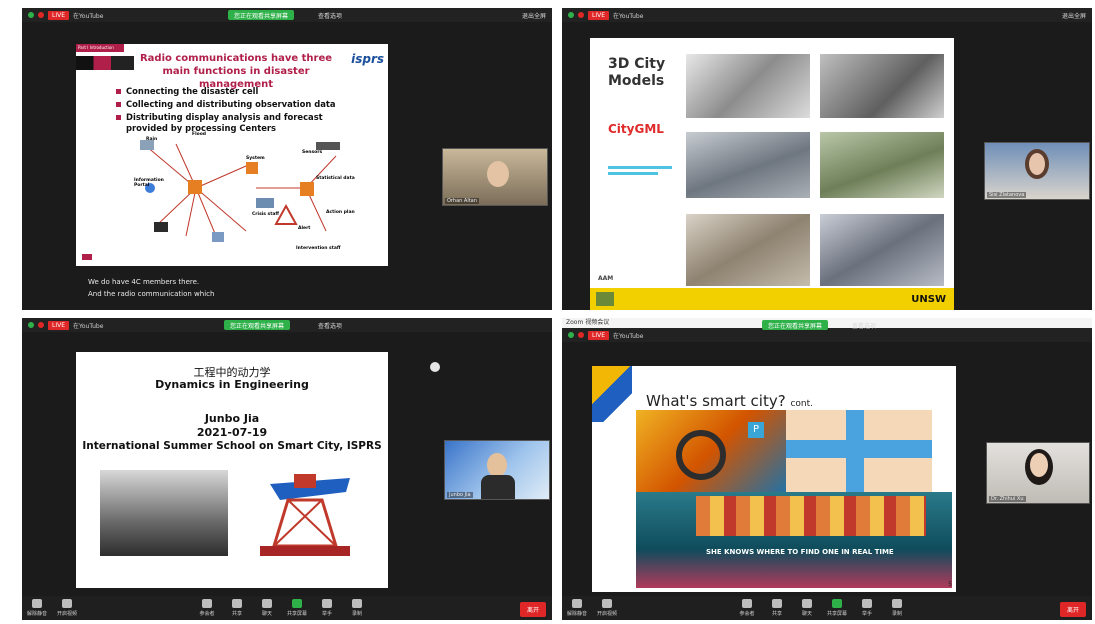  I want to click on slide-footer-mark, so click(87, 257).